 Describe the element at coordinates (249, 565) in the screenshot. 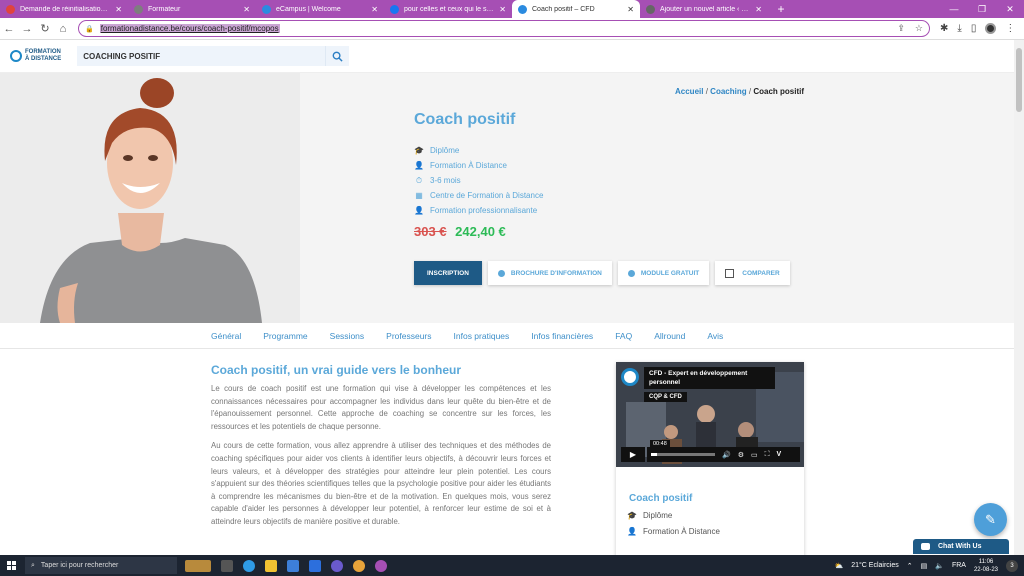

I see `edge-browser-icon` at that location.